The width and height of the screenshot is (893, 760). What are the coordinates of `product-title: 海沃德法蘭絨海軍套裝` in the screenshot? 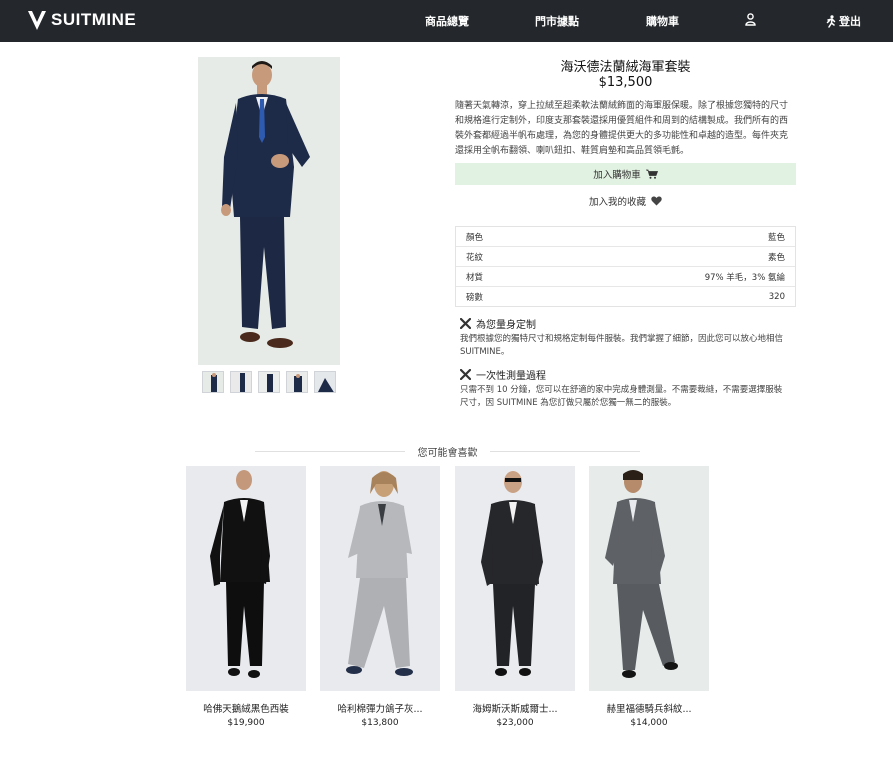 It's located at (625, 67).